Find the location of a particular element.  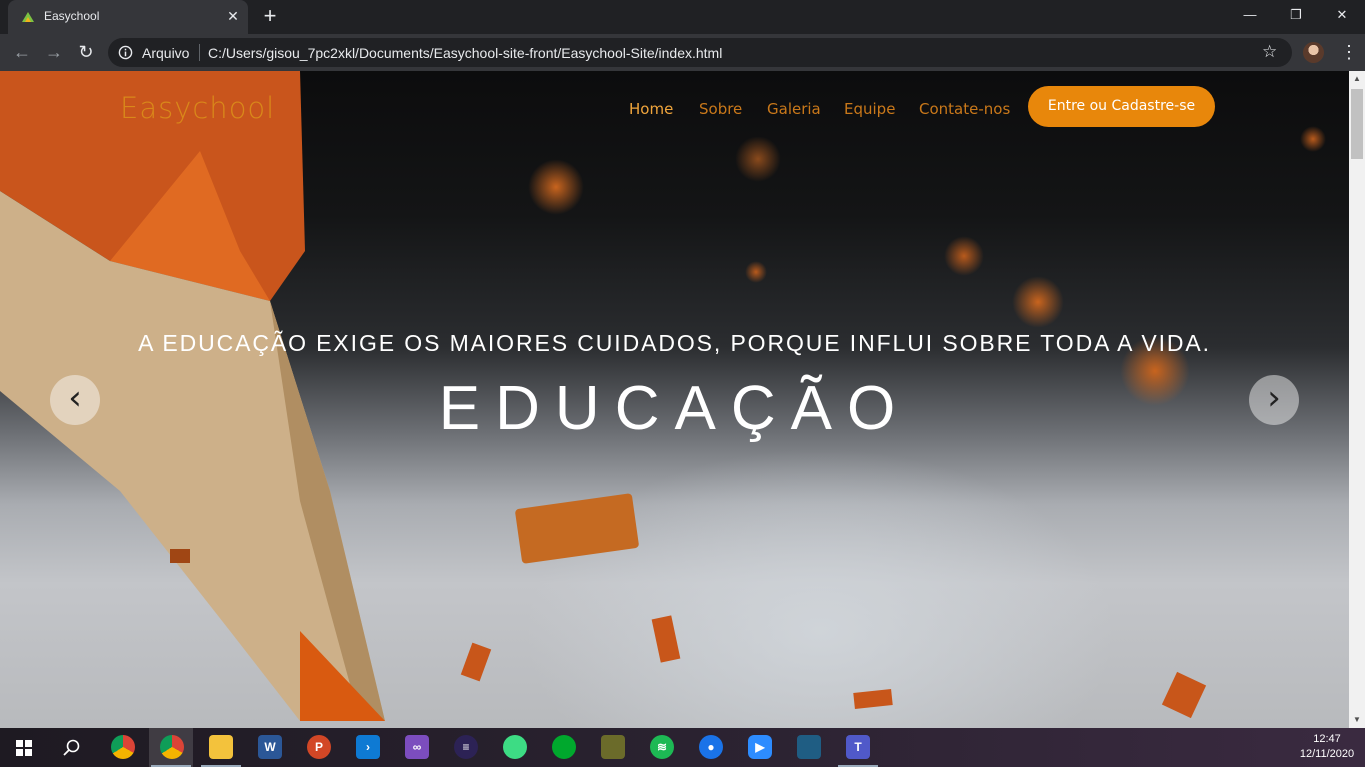

spotify-icon: ≋ is located at coordinates (662, 747).